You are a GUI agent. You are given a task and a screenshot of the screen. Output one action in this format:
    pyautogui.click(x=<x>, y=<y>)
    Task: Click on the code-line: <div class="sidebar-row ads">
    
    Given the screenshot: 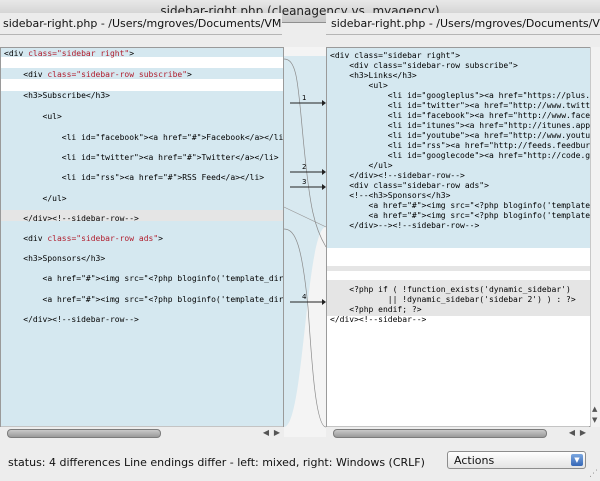 What is the action you would take?
    pyautogui.click(x=83, y=238)
    